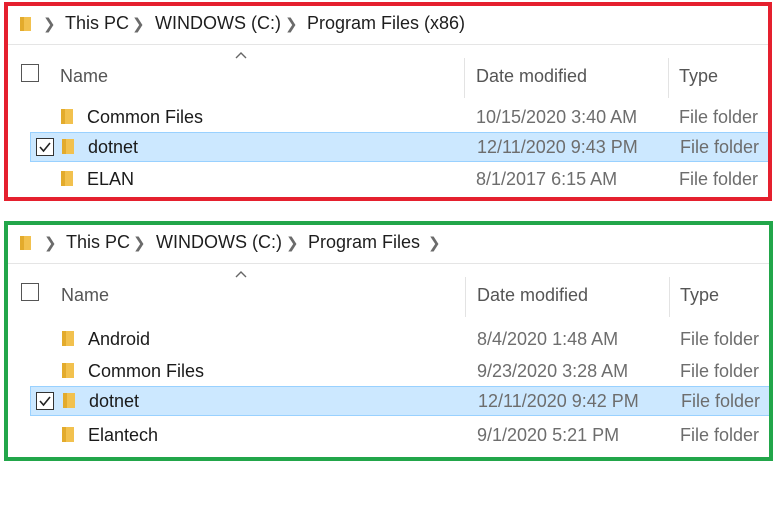 The height and width of the screenshot is (525, 776). Describe the element at coordinates (558, 401) in the screenshot. I see `date-modified: 12/11/2020 9:42 PM` at that location.